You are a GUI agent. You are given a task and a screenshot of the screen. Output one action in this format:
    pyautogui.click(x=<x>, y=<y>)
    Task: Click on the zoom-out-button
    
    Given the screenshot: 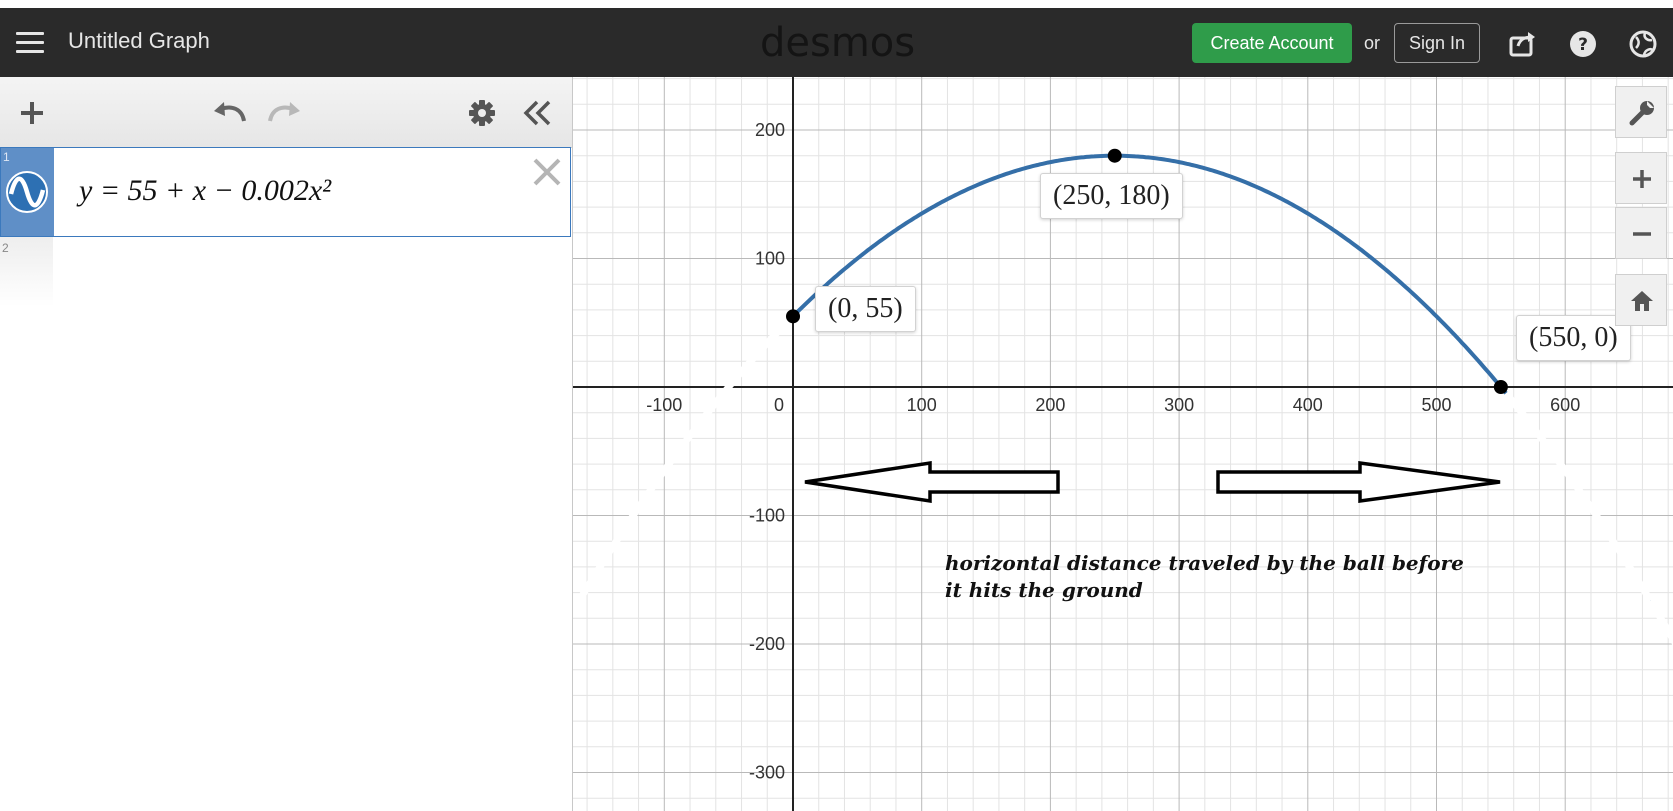 What is the action you would take?
    pyautogui.click(x=1641, y=233)
    